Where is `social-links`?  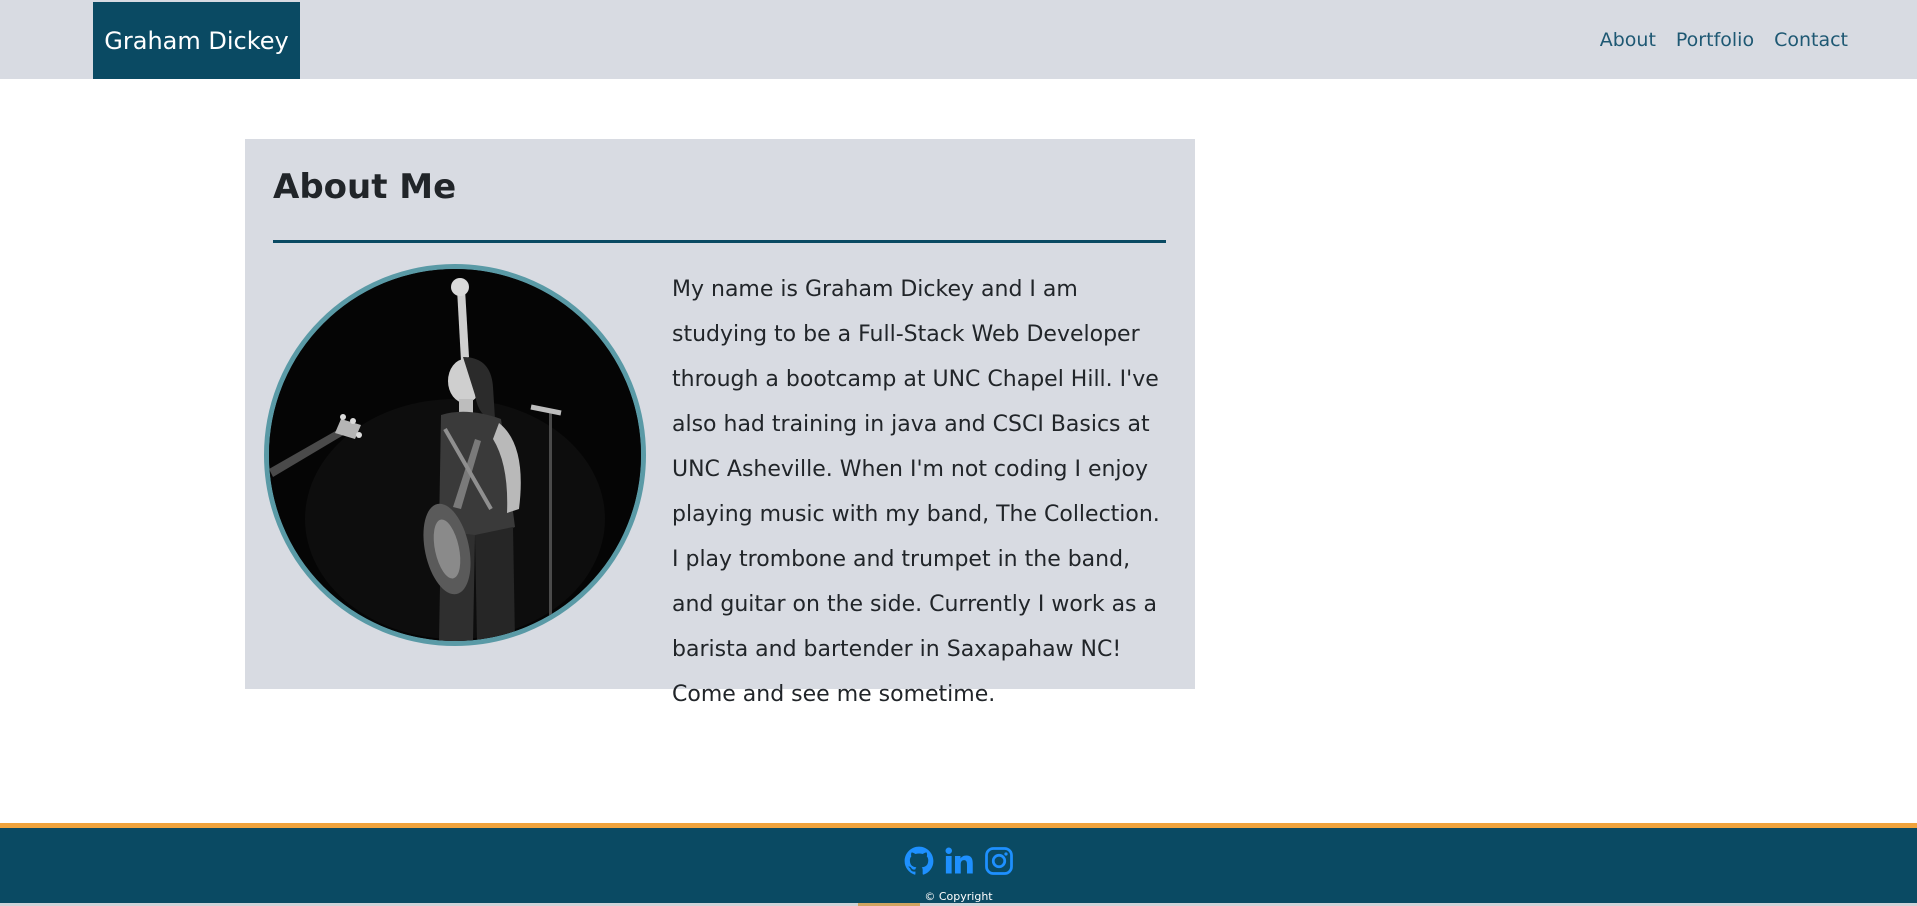 social-links is located at coordinates (958, 861).